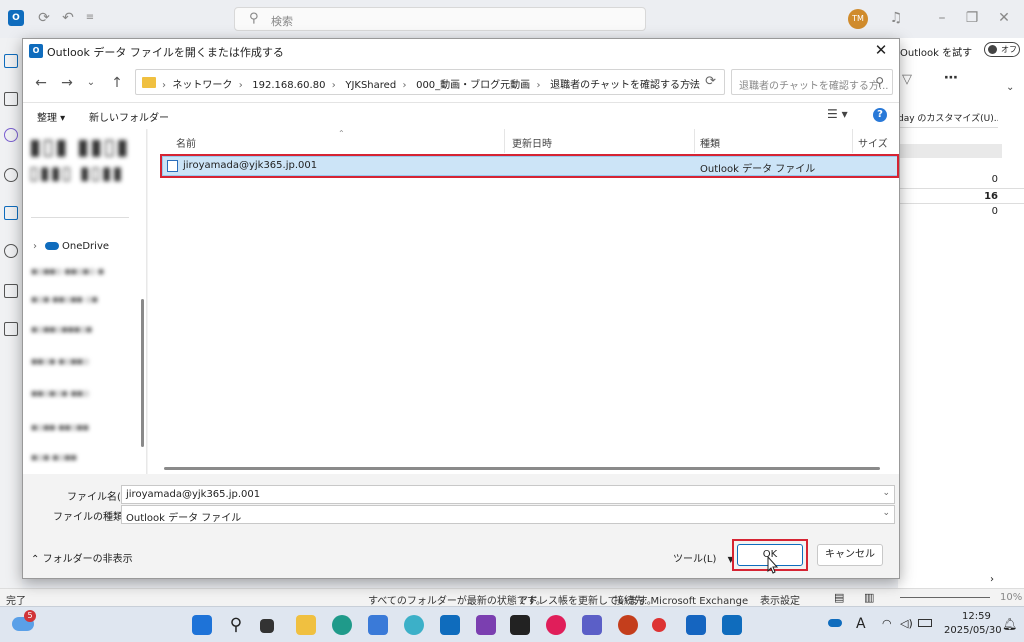  Describe the element at coordinates (61, 330) in the screenshot. I see `blurred-nav-item: ▪▫▪▪▫▪▪▪▫▪` at that location.